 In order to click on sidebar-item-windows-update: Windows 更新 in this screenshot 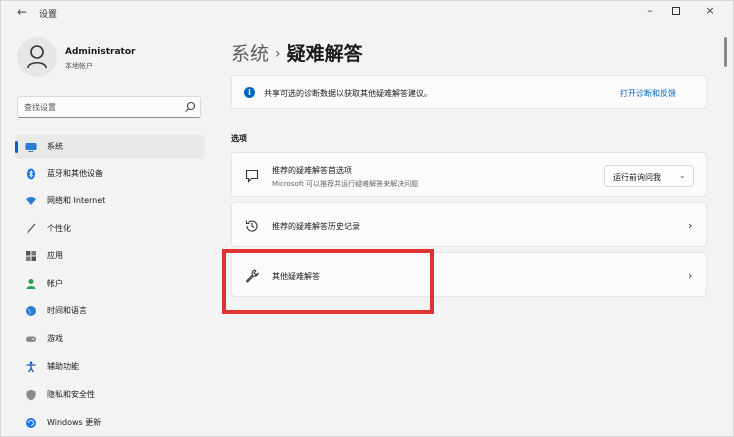, I will do `click(110, 423)`.